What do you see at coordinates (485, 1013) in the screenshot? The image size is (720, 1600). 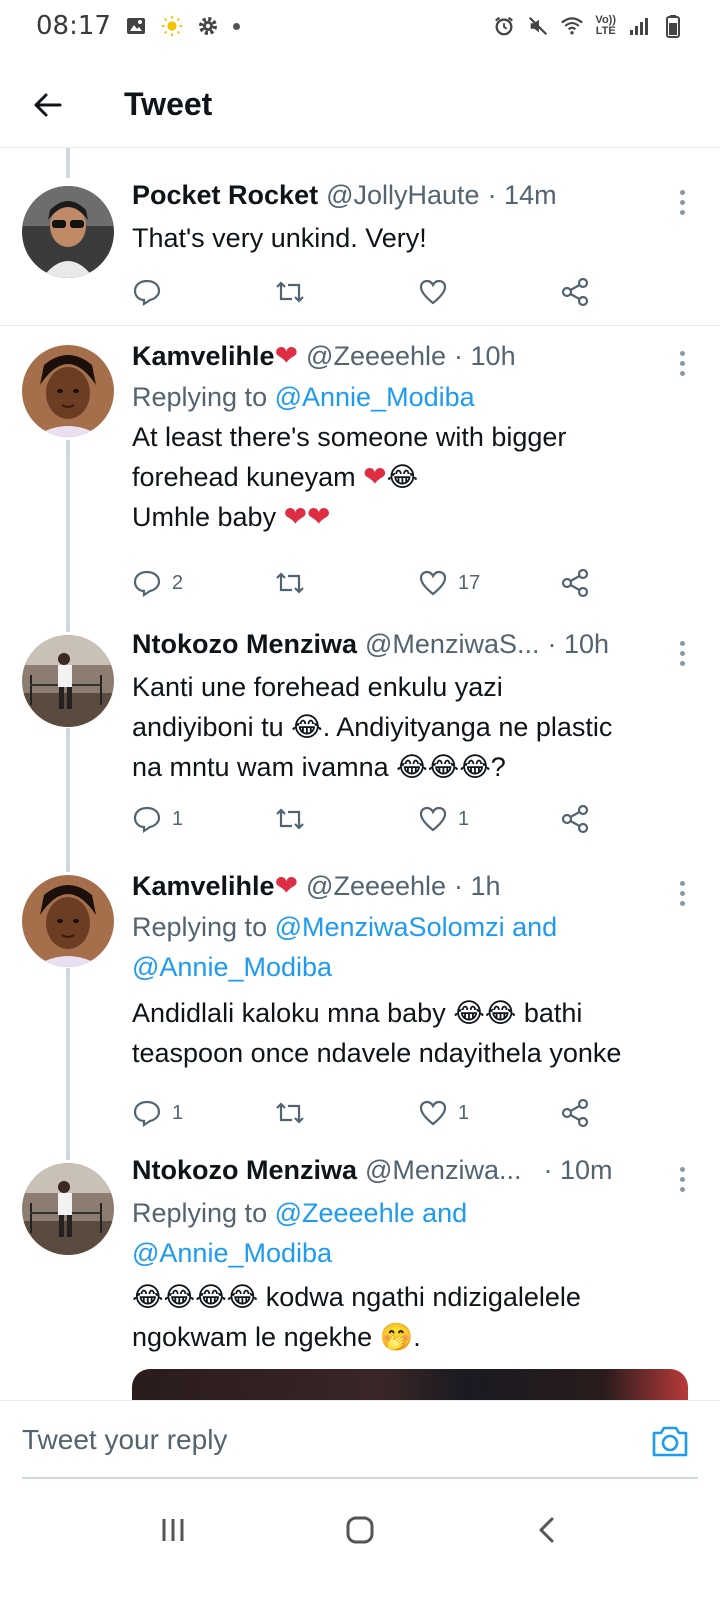 I see `laughing-emoji: 😂😂` at bounding box center [485, 1013].